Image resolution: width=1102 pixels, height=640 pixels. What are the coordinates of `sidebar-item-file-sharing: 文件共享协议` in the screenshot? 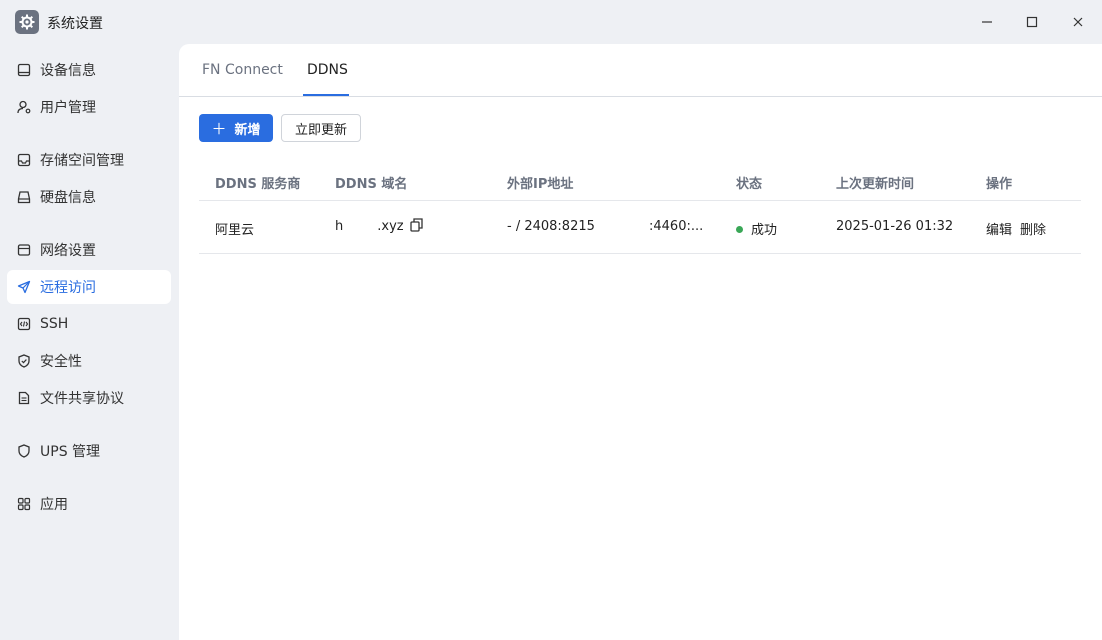 It's located at (89, 398).